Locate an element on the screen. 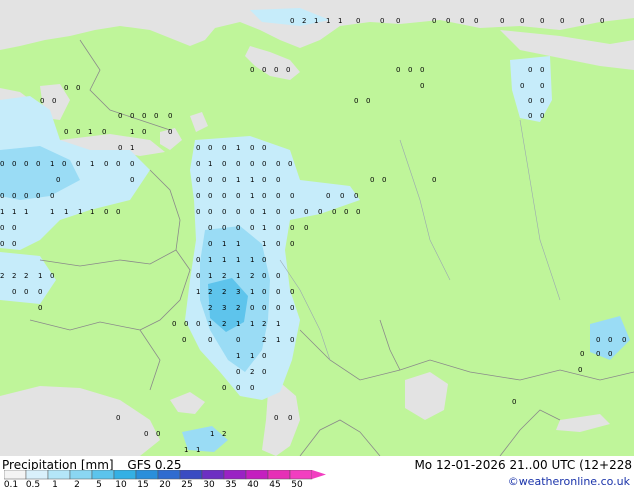  colorbar-tick-label: 25 is located at coordinates (187, 485).